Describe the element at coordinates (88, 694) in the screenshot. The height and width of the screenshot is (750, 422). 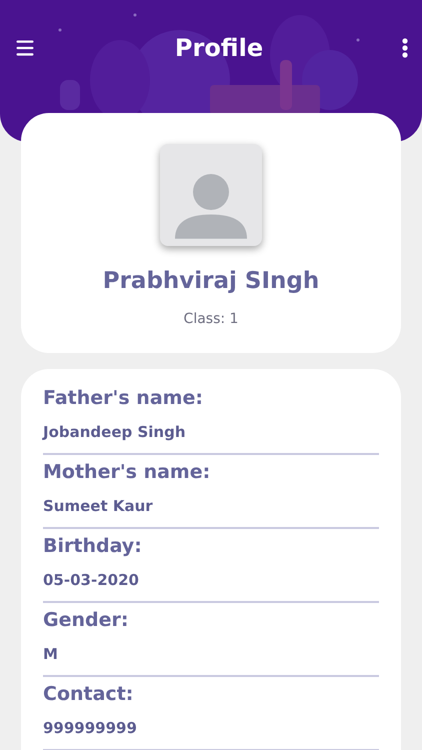
I see `field-label: Contact:` at that location.